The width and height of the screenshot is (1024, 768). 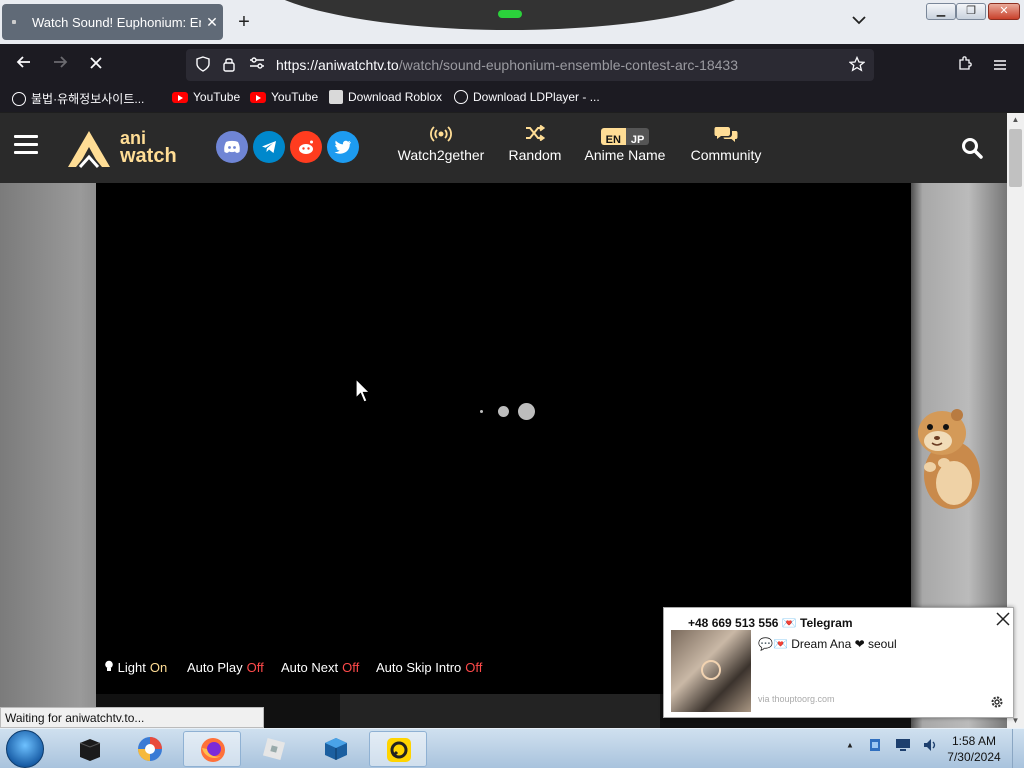 What do you see at coordinates (827, 644) in the screenshot?
I see `notification-body: 💬💌 Dream Ana ❤ seoul` at bounding box center [827, 644].